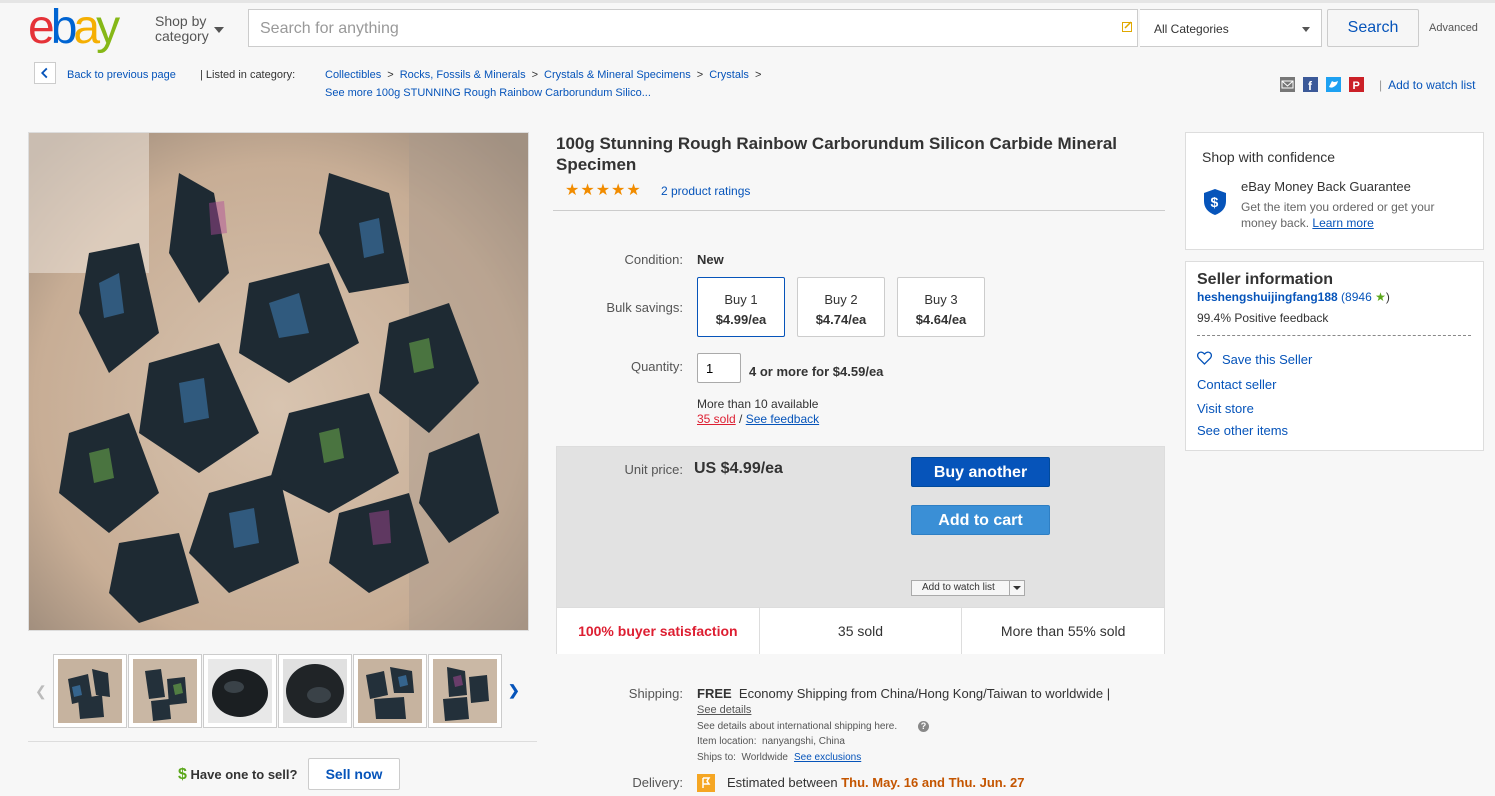  Describe the element at coordinates (771, 741) in the screenshot. I see `item-location: Item location: nanyangshi, China` at that location.